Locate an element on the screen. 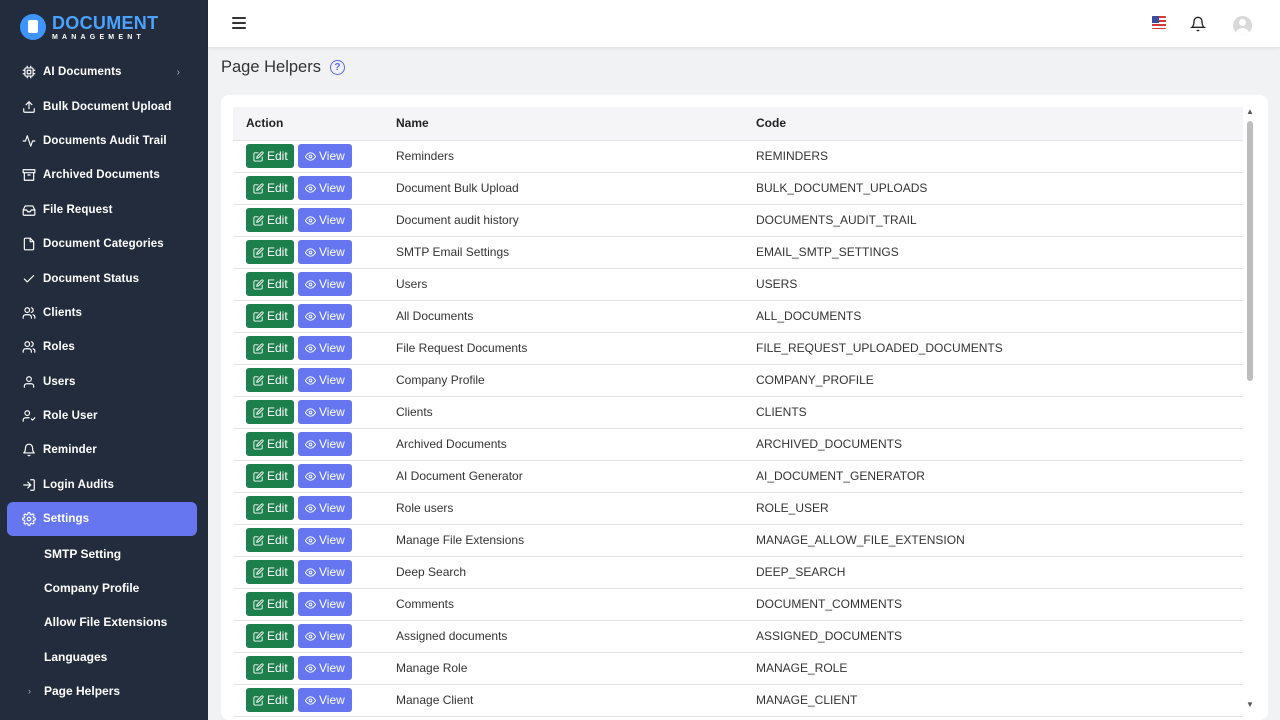 The width and height of the screenshot is (1280, 720). login-icon is located at coordinates (29, 485).